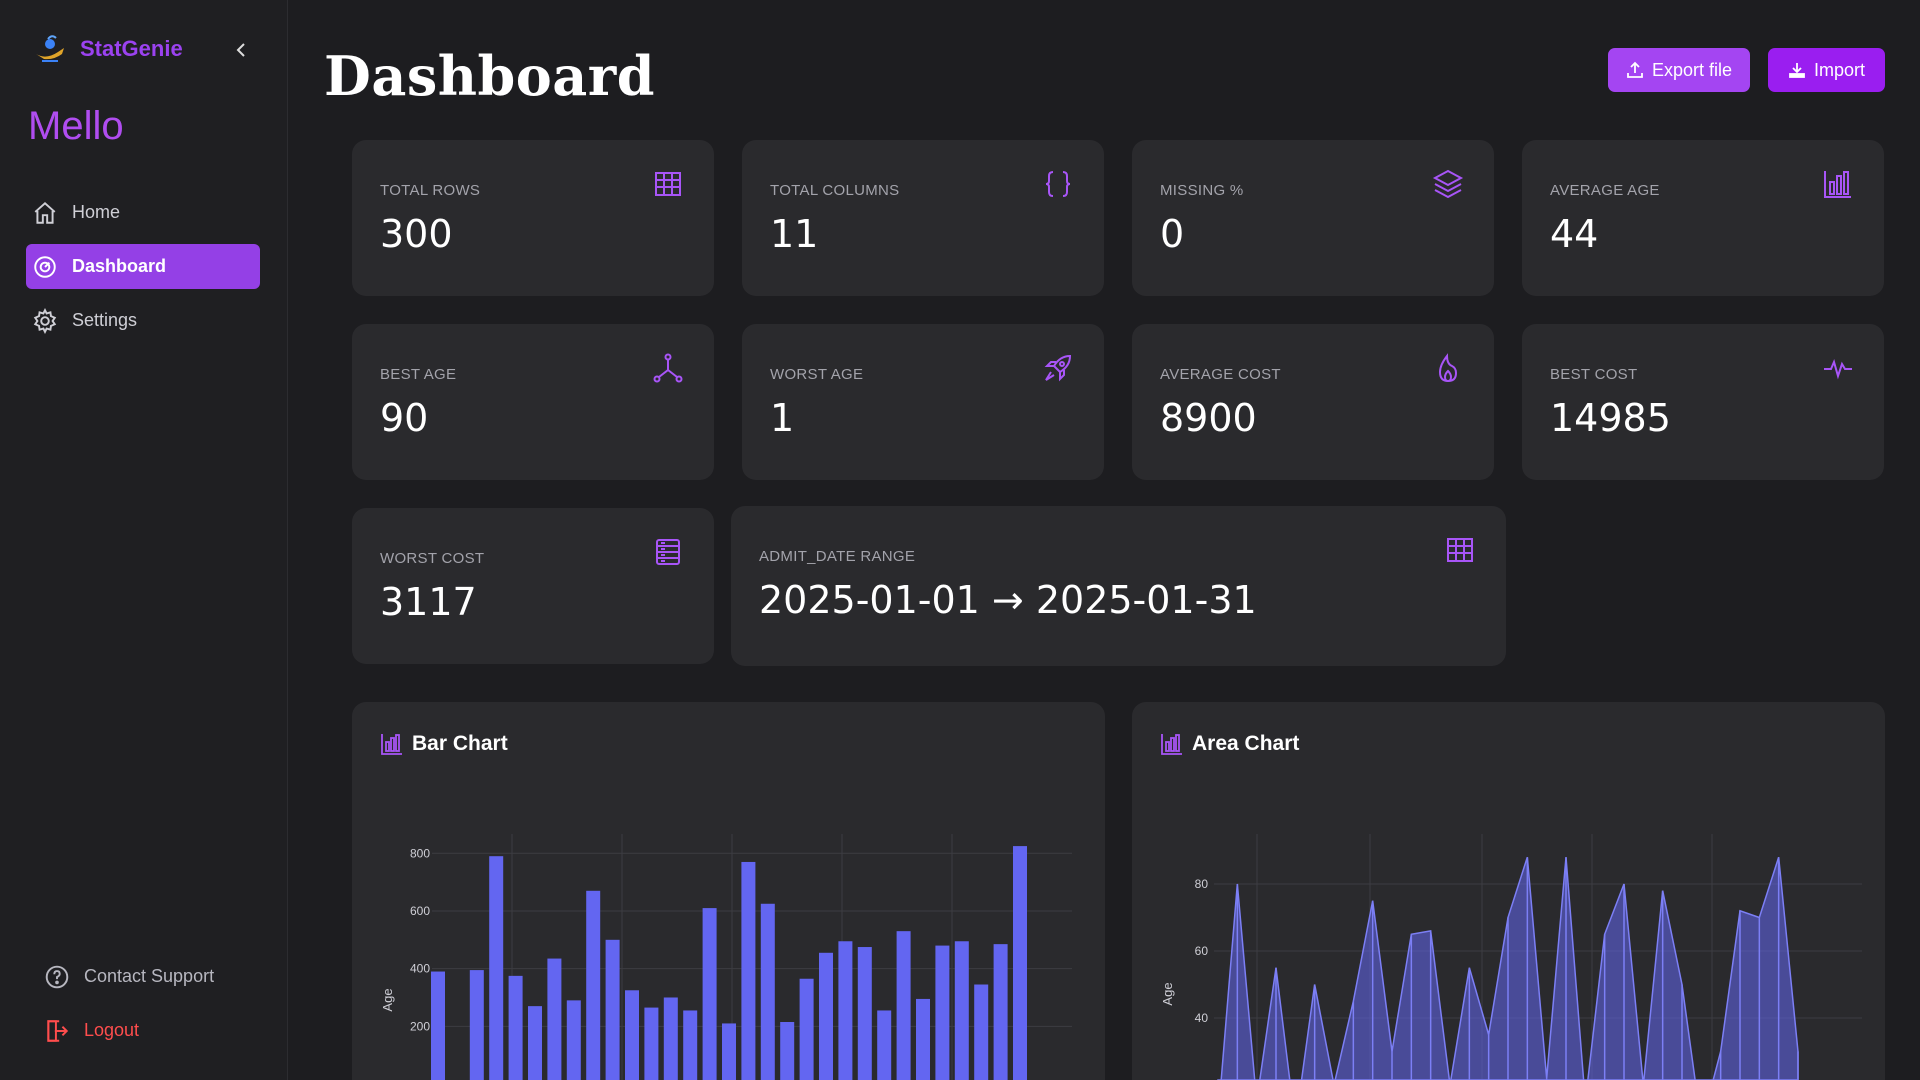 Image resolution: width=1920 pixels, height=1080 pixels. Describe the element at coordinates (835, 190) in the screenshot. I see `stat-label: TOTAL COLUMNS` at that location.